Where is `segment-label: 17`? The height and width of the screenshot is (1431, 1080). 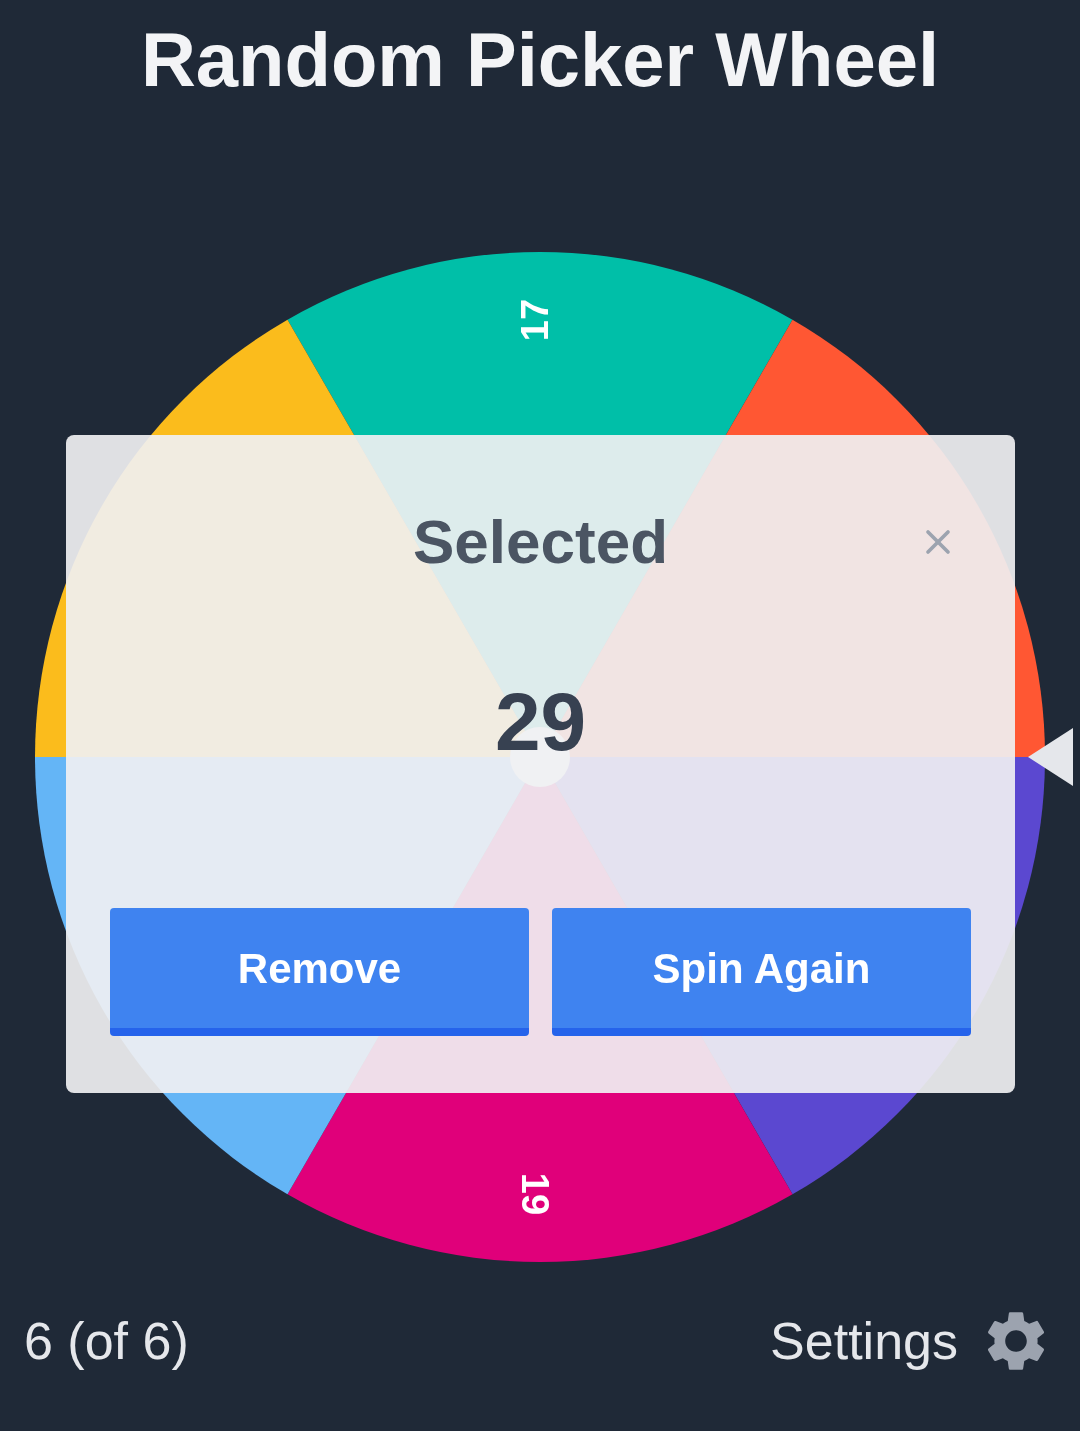
segment-label: 17 is located at coordinates (535, 320).